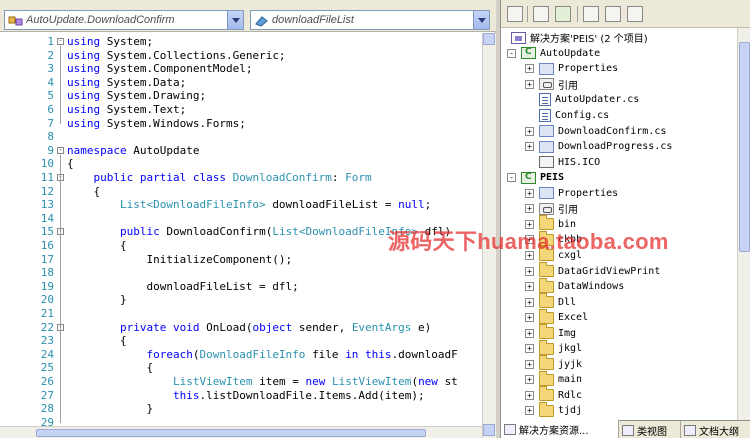 The height and width of the screenshot is (438, 750). Describe the element at coordinates (582, 100) in the screenshot. I see `tree-item: AutoUpdater.cs` at that location.